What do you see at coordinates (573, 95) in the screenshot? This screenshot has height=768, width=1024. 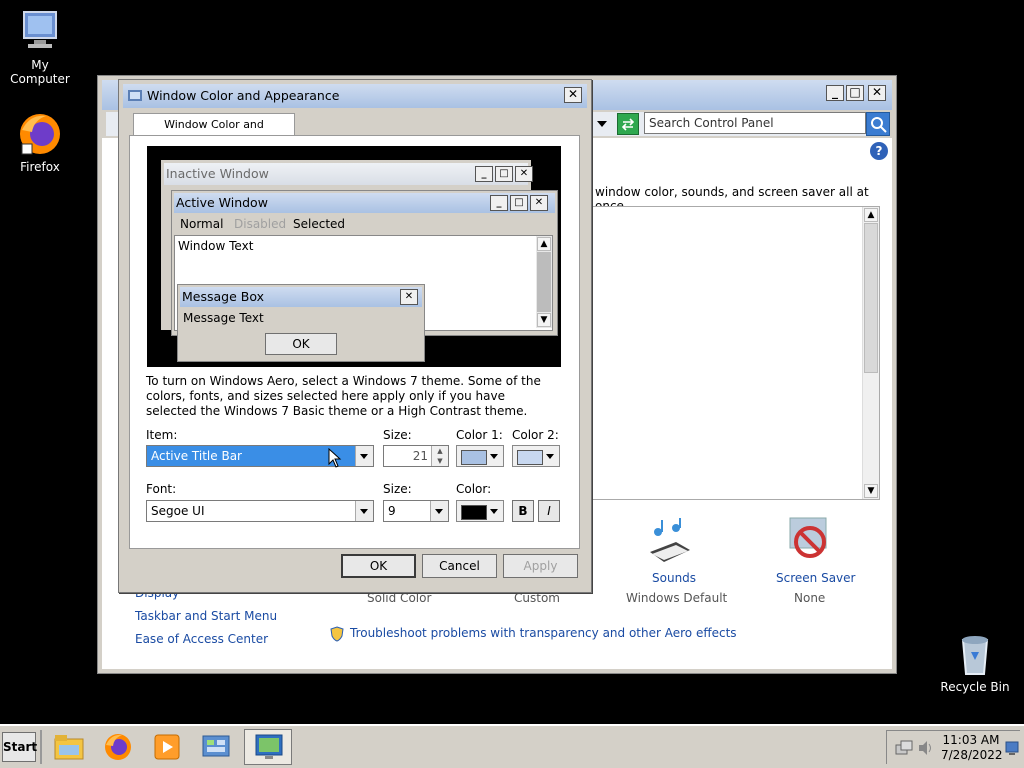 I see `dialog-close-button: ✕` at bounding box center [573, 95].